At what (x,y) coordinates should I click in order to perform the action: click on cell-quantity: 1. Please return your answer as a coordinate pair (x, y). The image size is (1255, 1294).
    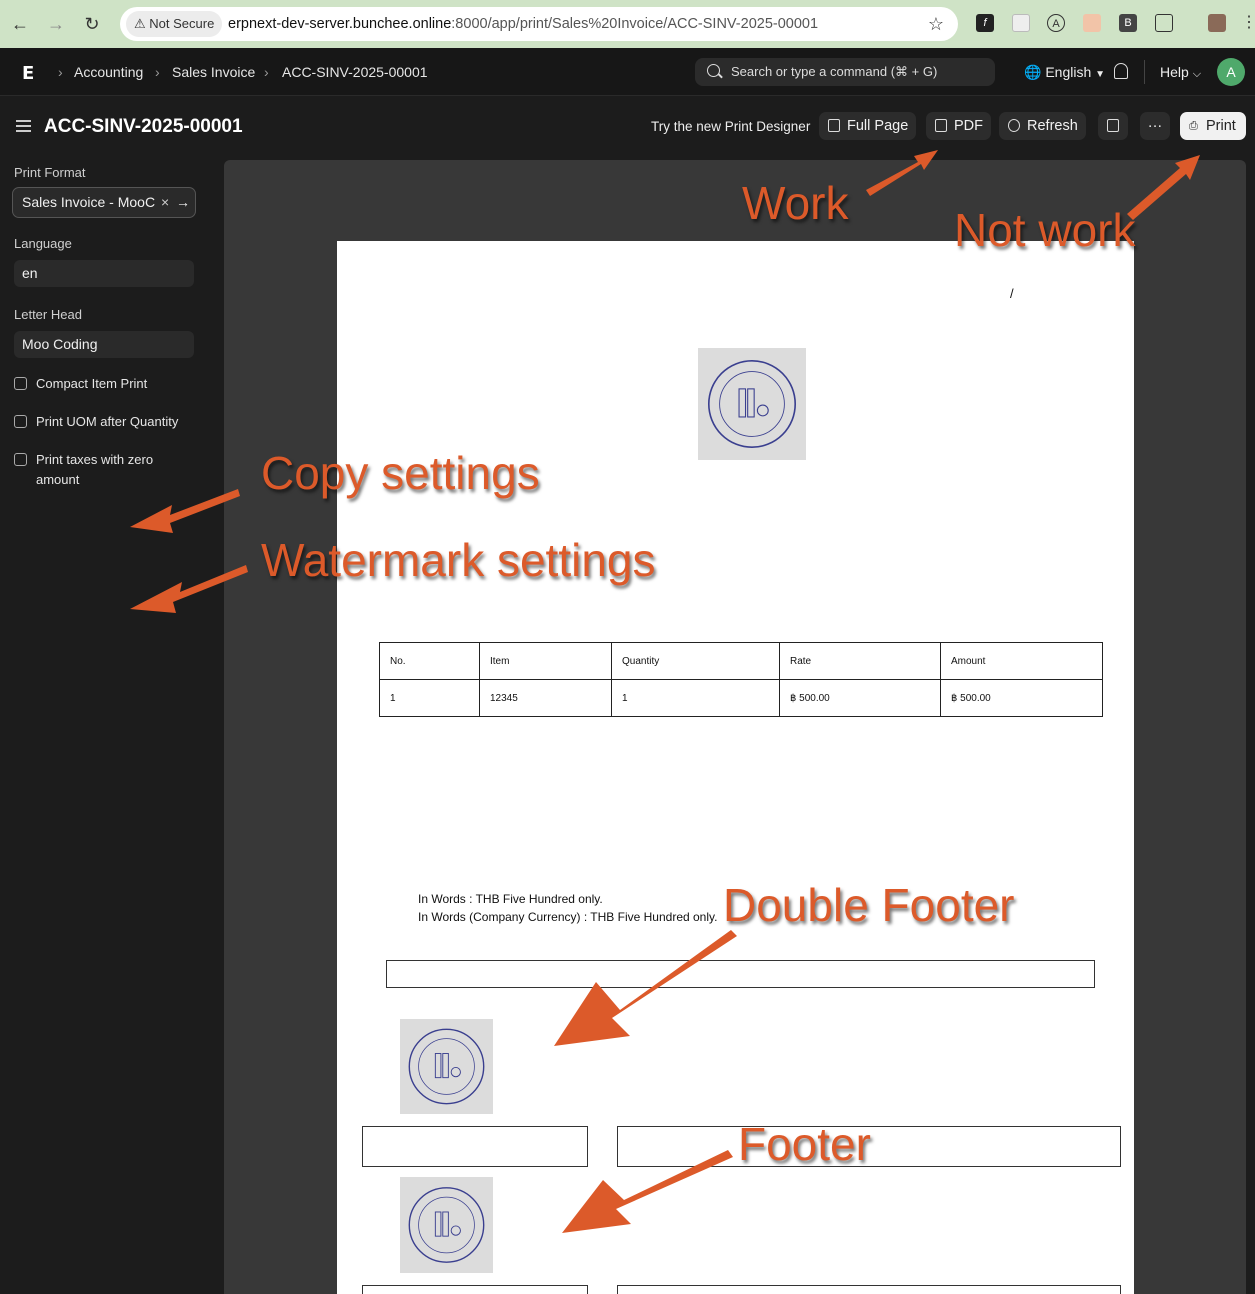
    Looking at the image, I should click on (695, 698).